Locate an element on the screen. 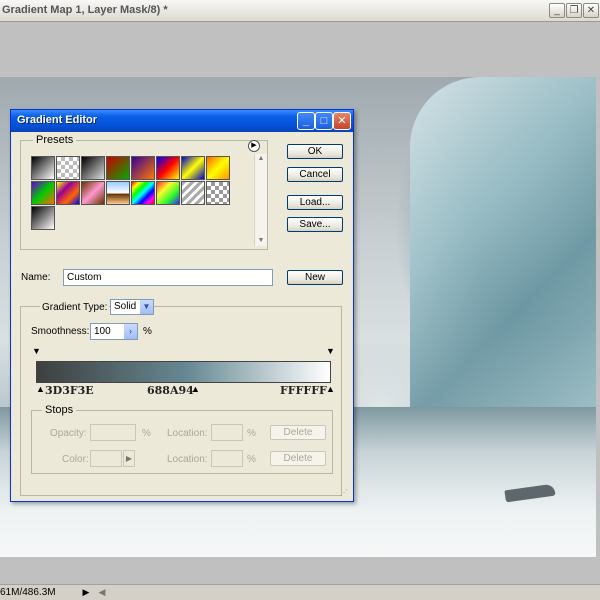  status-menu-arrow-icon: ▶ is located at coordinates (86, 592).